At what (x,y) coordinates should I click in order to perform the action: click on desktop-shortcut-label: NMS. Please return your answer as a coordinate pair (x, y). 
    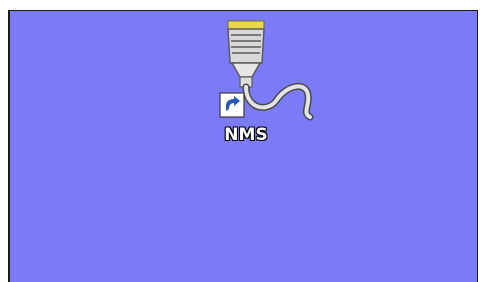
    Looking at the image, I should click on (246, 135).